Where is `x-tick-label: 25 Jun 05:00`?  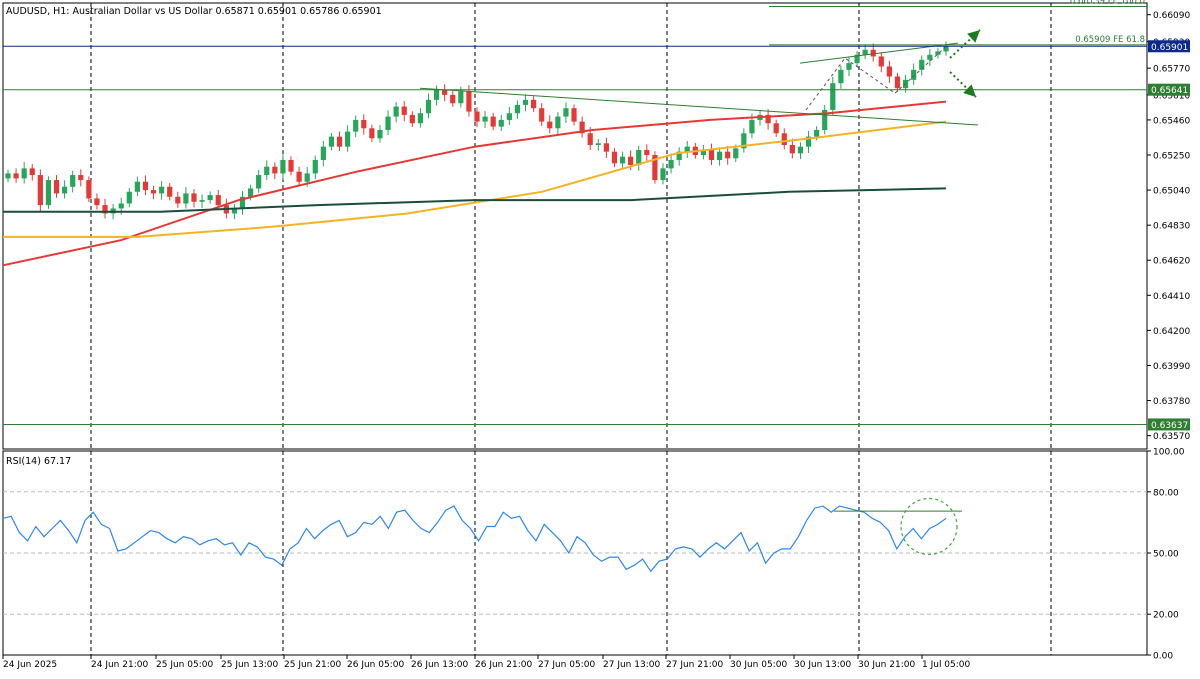 x-tick-label: 25 Jun 05:00 is located at coordinates (184, 665).